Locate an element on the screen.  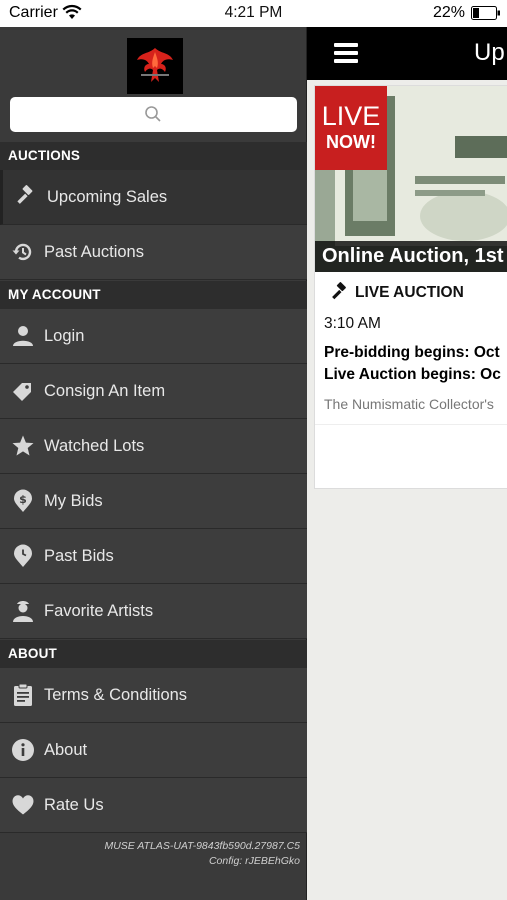
sidebar-item-login: Login is located at coordinates (153, 336).